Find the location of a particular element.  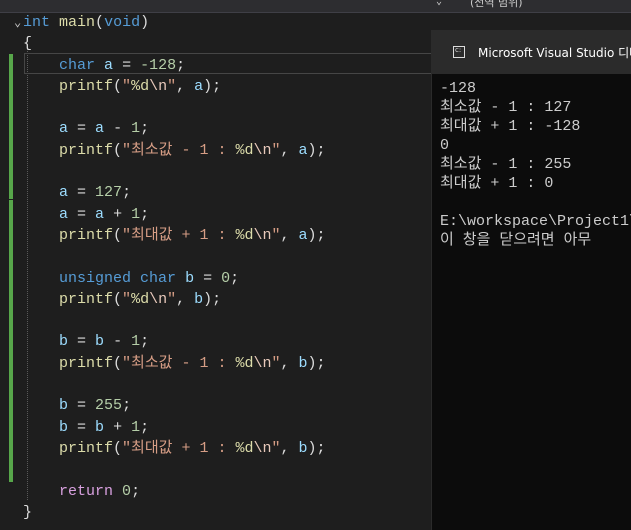

code-line: printf("최대값 + 1 : %d\n", a); is located at coordinates (192, 235).